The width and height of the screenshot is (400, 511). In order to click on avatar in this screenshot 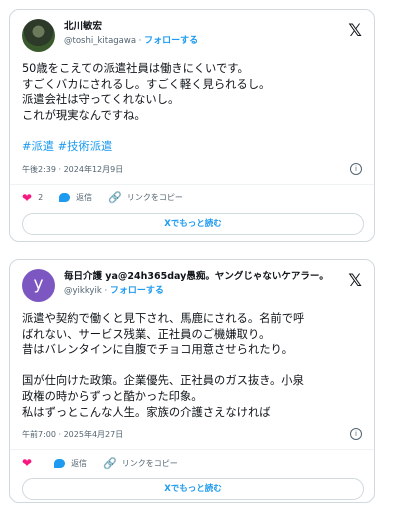, I will do `click(38, 35)`.